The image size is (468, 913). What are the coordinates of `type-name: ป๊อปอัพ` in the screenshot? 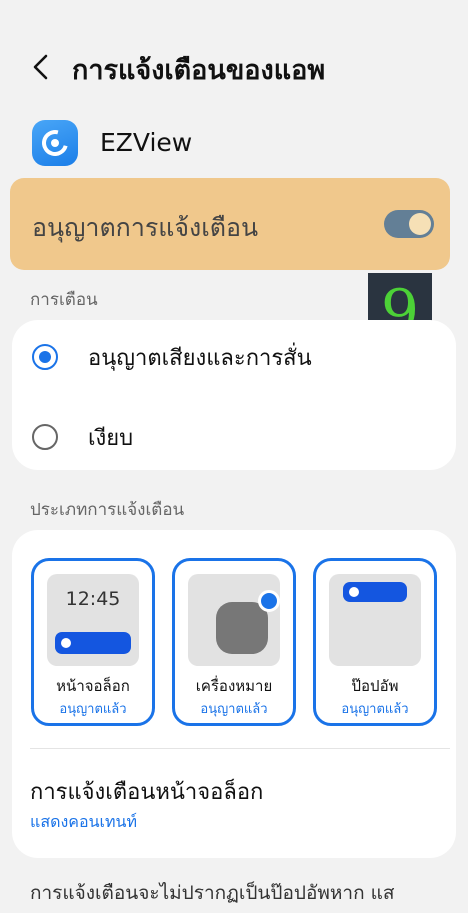 It's located at (375, 686).